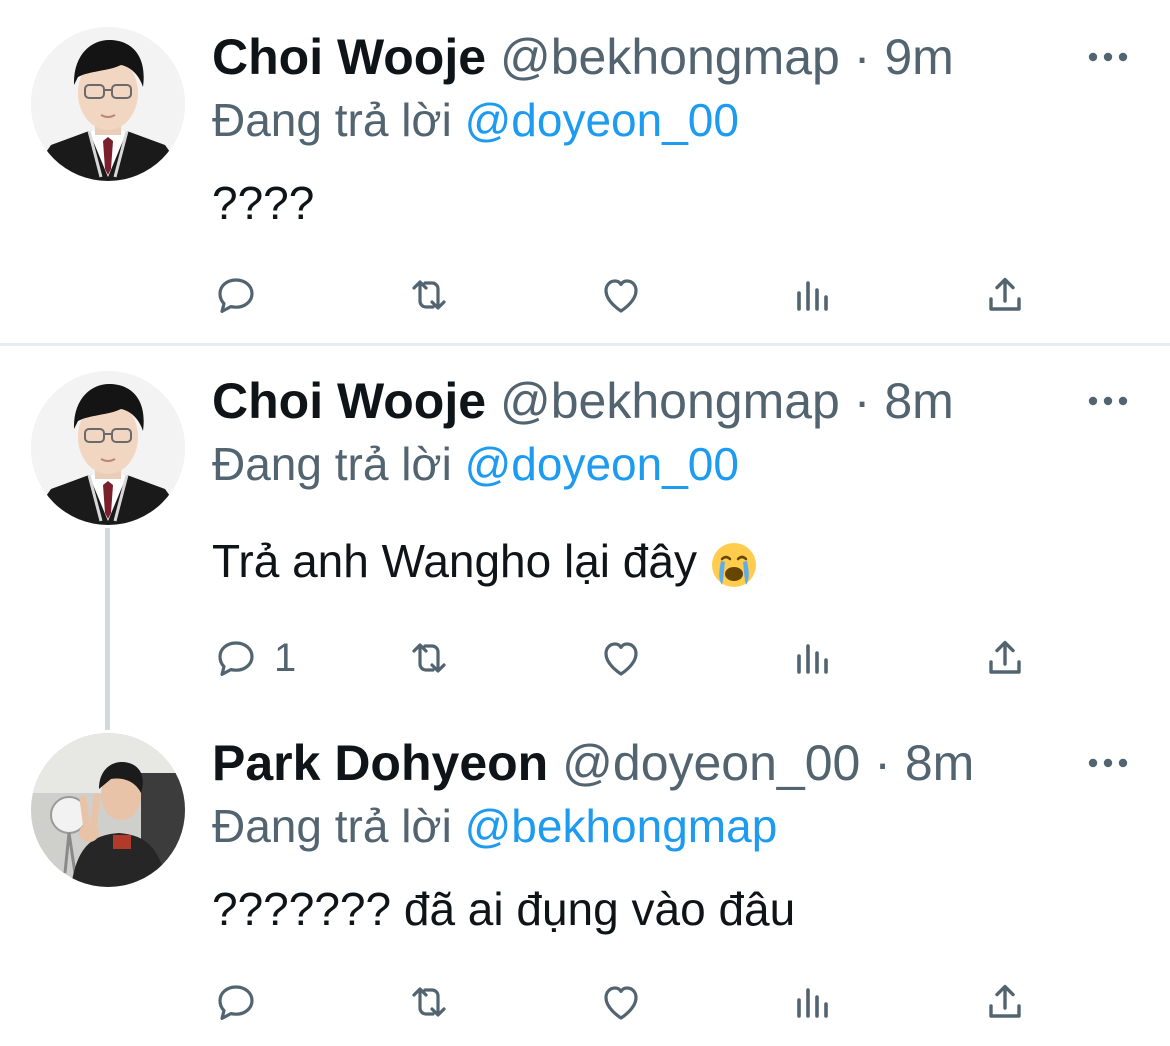  What do you see at coordinates (711, 763) in the screenshot?
I see `user-handle: @doyeon_00` at bounding box center [711, 763].